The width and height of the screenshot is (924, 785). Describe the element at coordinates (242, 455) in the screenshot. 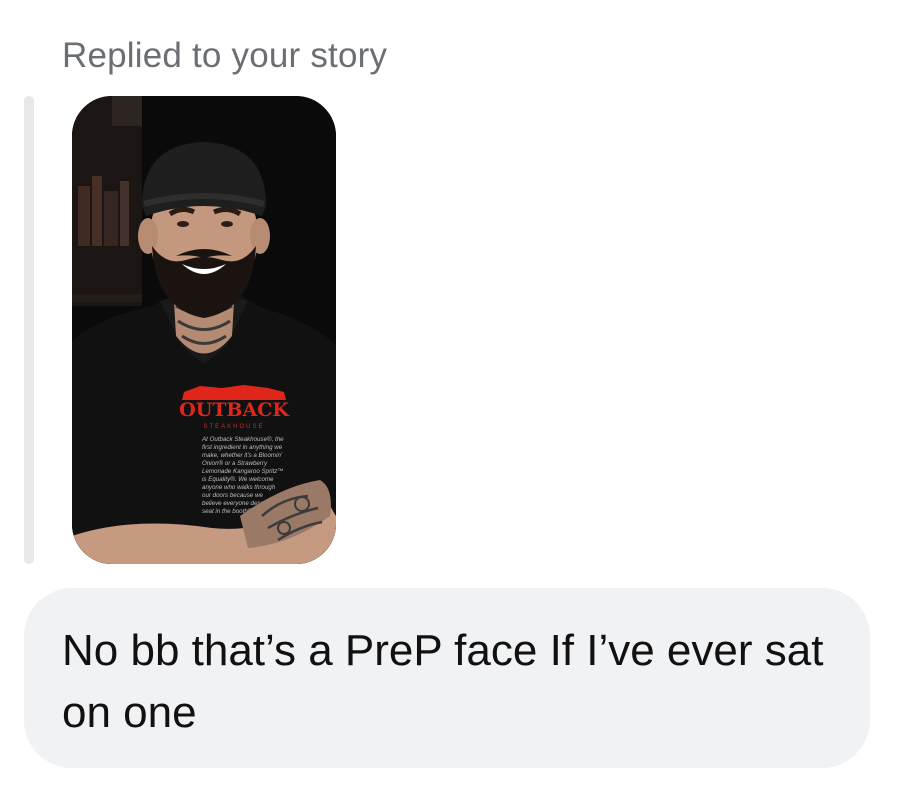

I see `caption-line: make, whether it's a Bloomin'` at that location.